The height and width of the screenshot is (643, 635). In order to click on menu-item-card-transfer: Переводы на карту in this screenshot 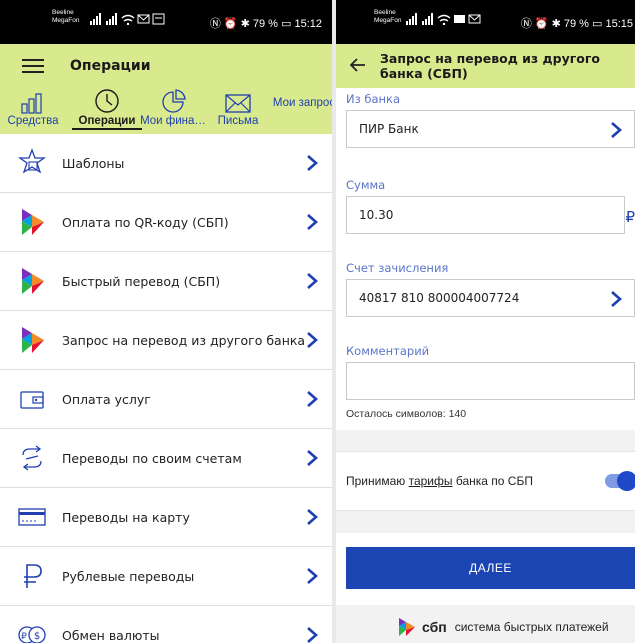, I will do `click(166, 517)`.